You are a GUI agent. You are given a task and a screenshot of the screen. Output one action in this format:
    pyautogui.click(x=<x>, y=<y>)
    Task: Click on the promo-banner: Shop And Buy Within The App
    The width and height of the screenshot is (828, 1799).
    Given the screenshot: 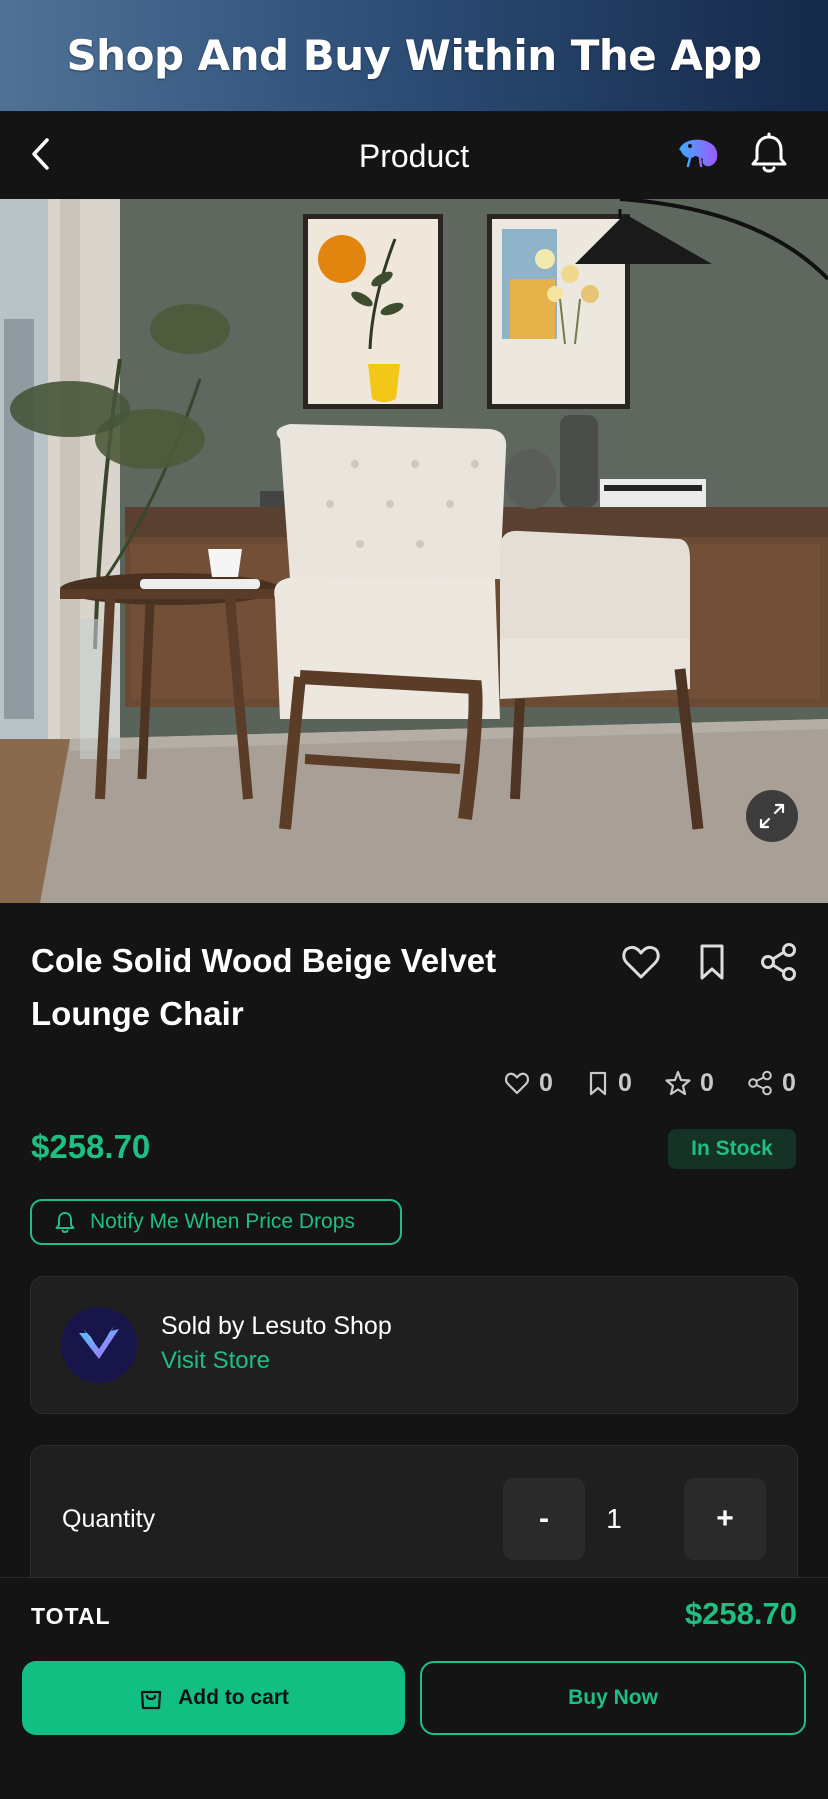 What is the action you would take?
    pyautogui.click(x=414, y=56)
    